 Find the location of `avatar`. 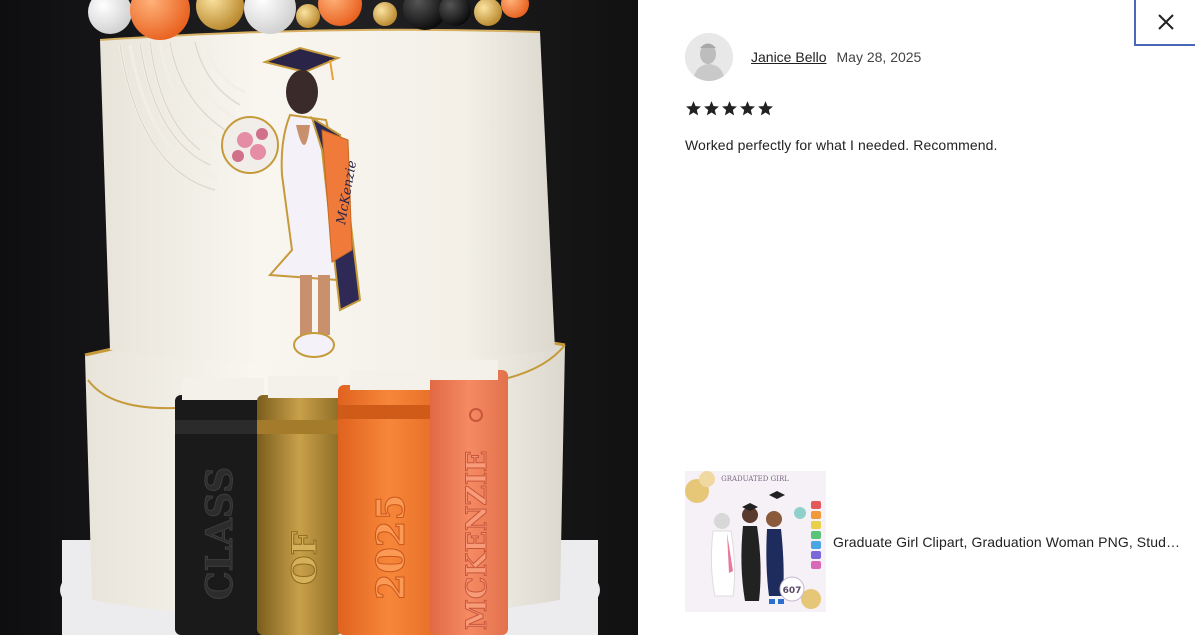

avatar is located at coordinates (709, 57).